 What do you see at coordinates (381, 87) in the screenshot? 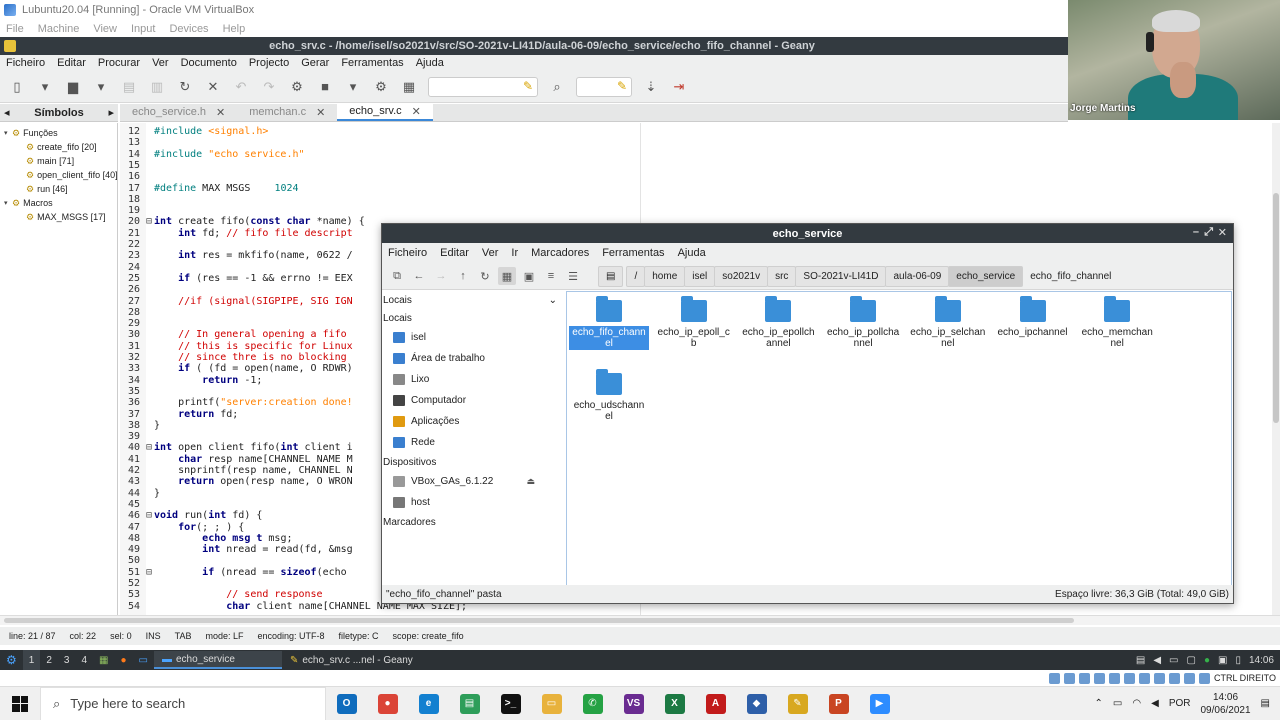
I see `execute-icon: ⚙` at bounding box center [381, 87].